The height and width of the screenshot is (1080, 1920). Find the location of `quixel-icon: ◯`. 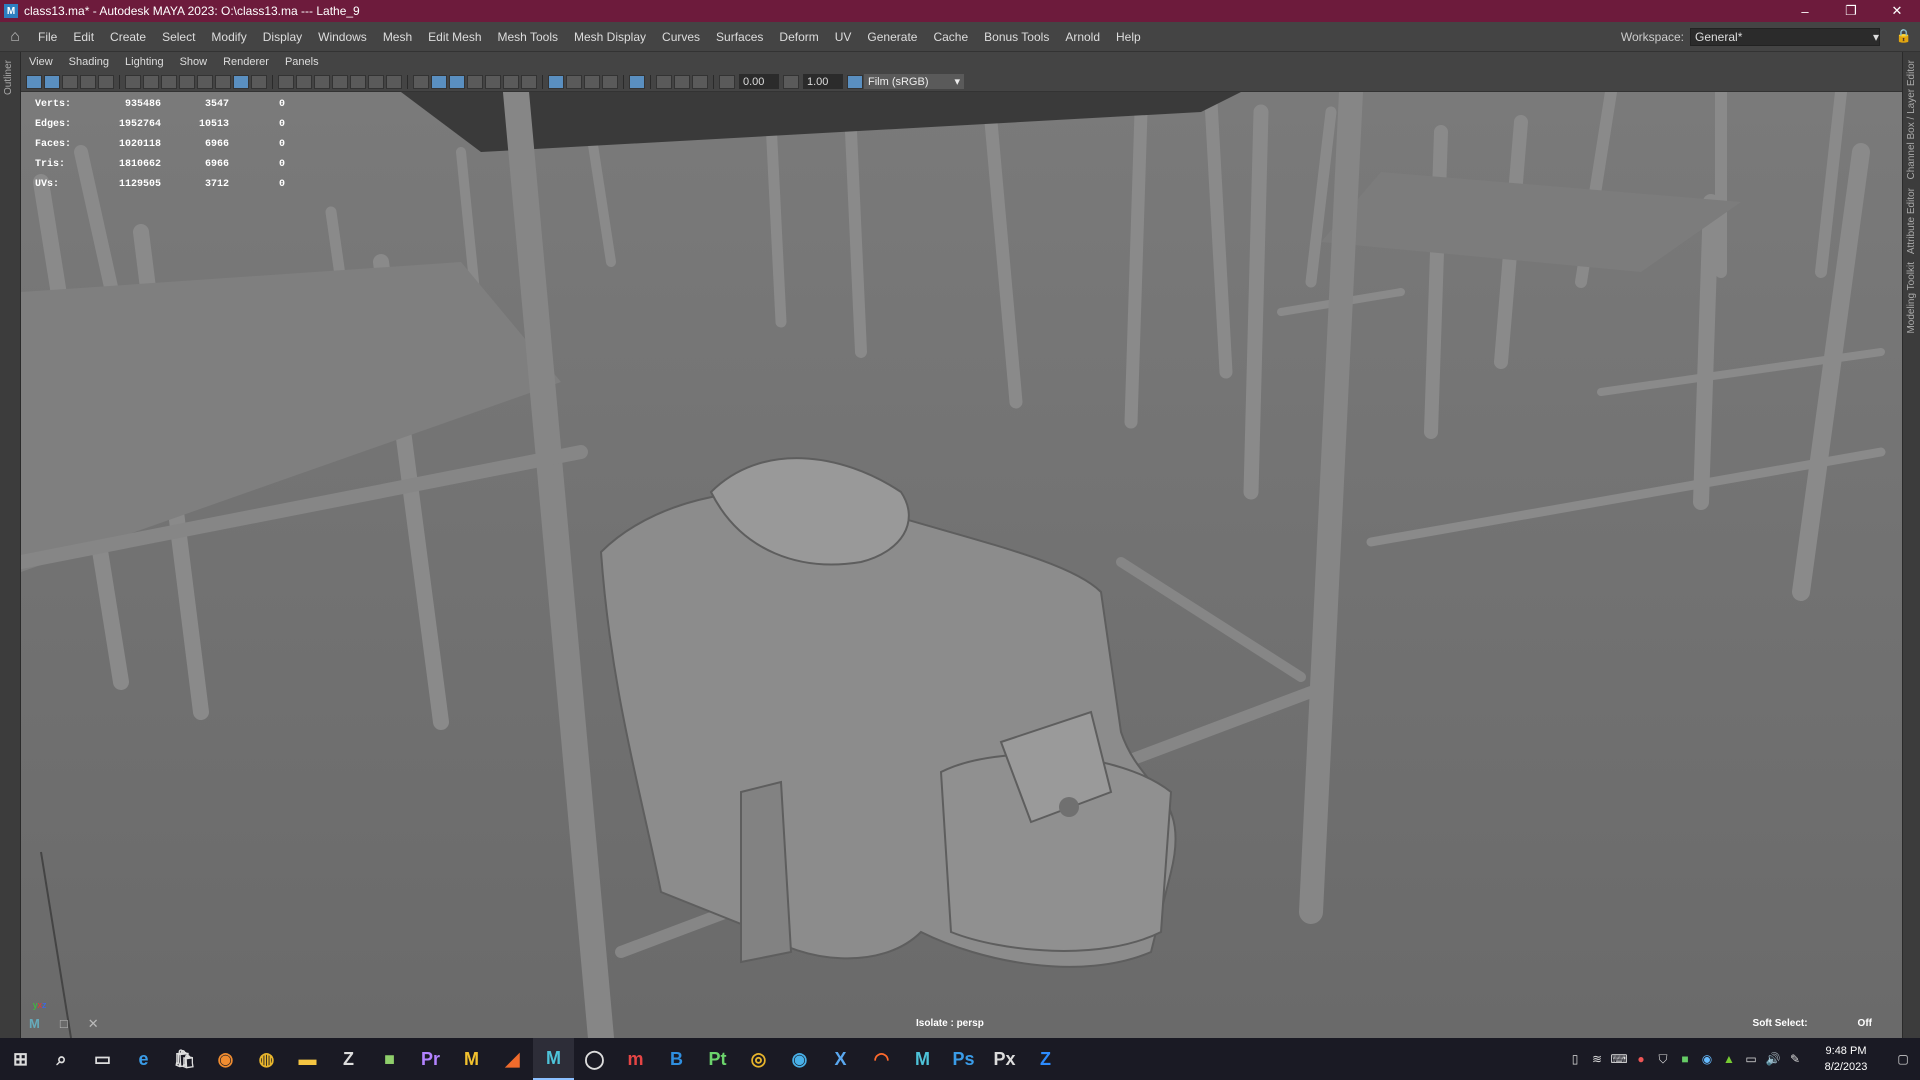

quixel-icon: ◯ is located at coordinates (594, 1059).